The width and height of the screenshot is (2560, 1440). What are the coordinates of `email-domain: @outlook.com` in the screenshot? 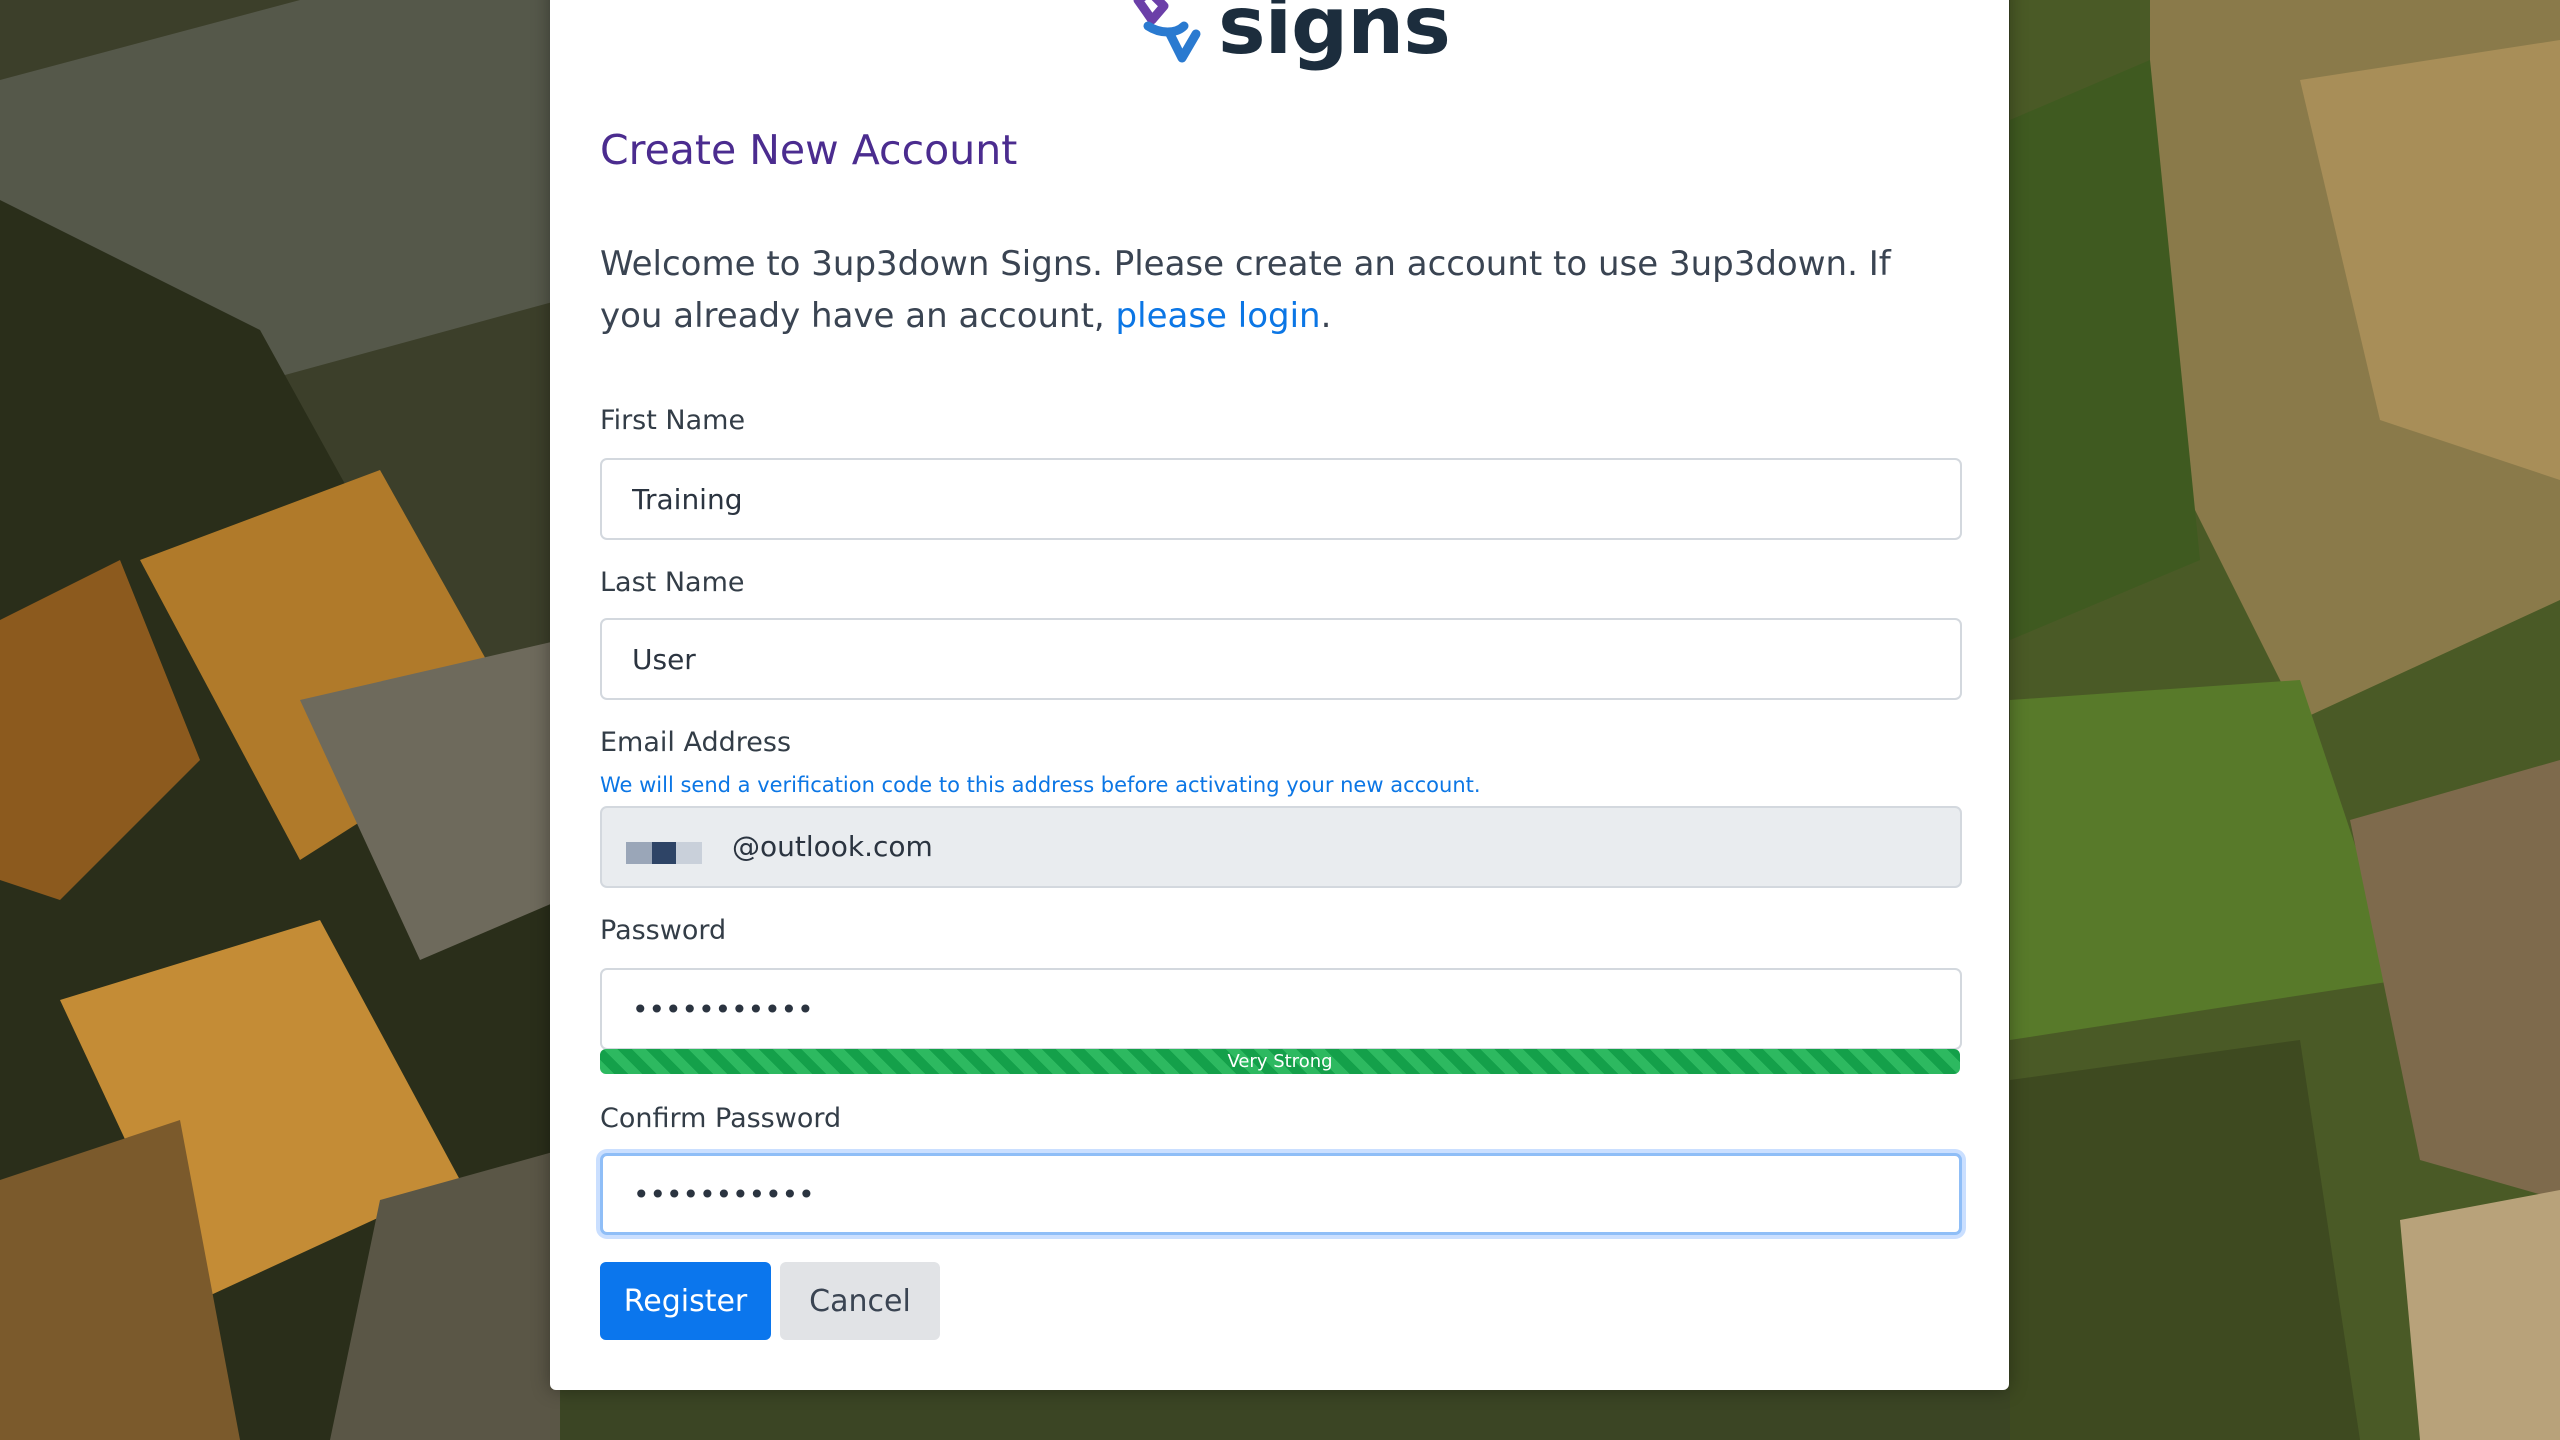 It's located at (832, 846).